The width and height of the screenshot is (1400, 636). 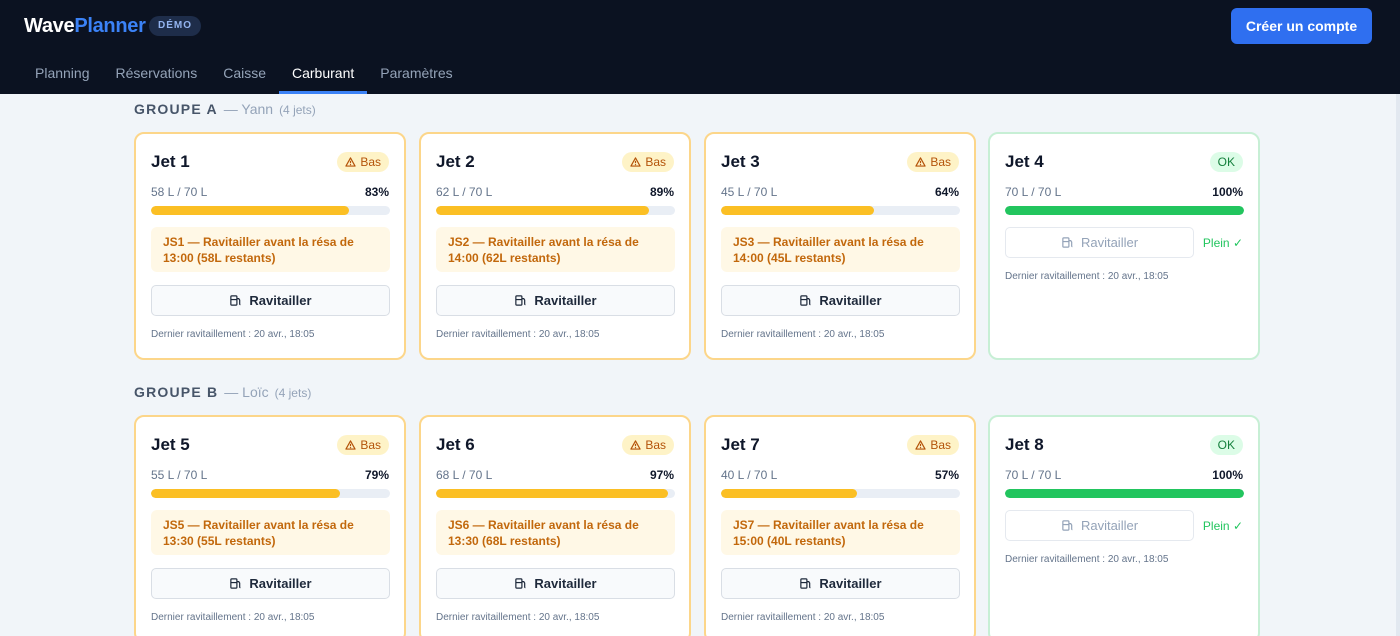 I want to click on tab-planning: Planning, so click(x=62, y=73).